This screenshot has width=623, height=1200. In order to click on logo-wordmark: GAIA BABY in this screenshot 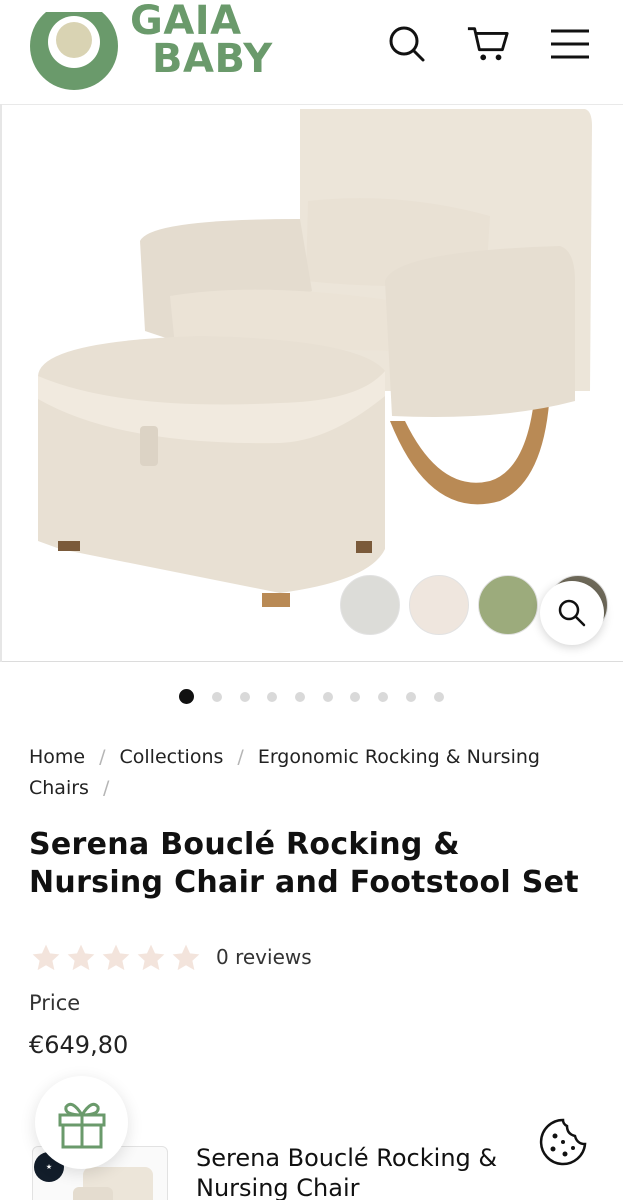, I will do `click(201, 41)`.